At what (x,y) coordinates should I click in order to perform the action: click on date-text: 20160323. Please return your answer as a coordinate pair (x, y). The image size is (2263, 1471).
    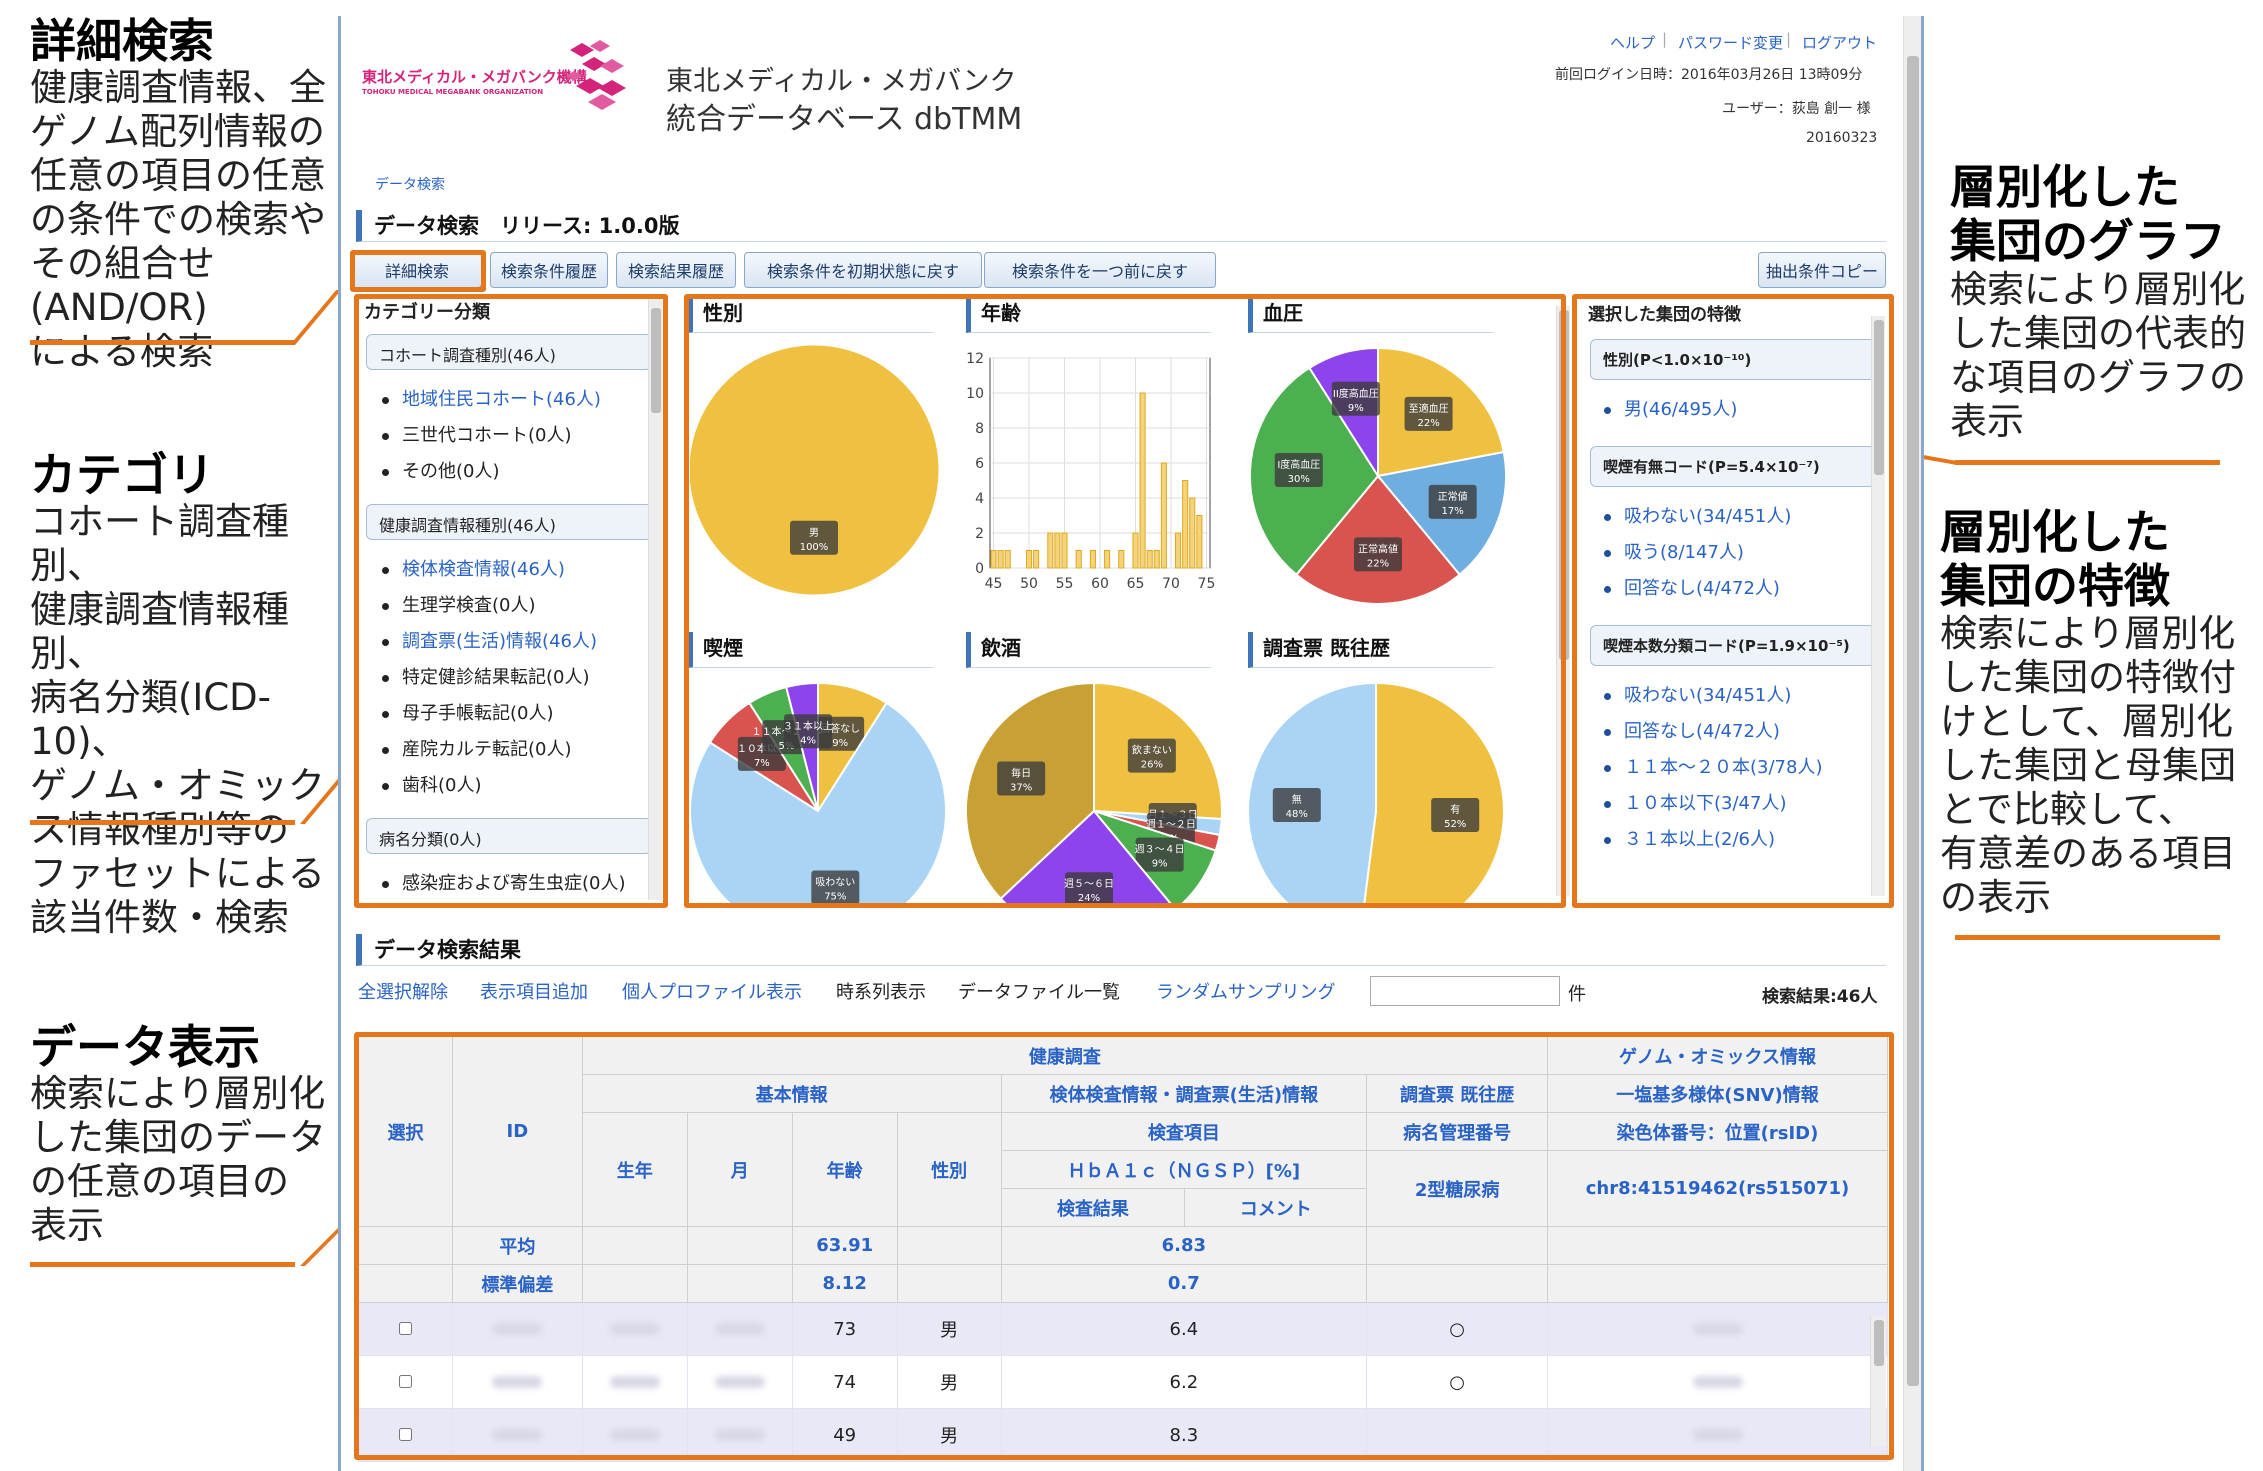
    Looking at the image, I should click on (1842, 138).